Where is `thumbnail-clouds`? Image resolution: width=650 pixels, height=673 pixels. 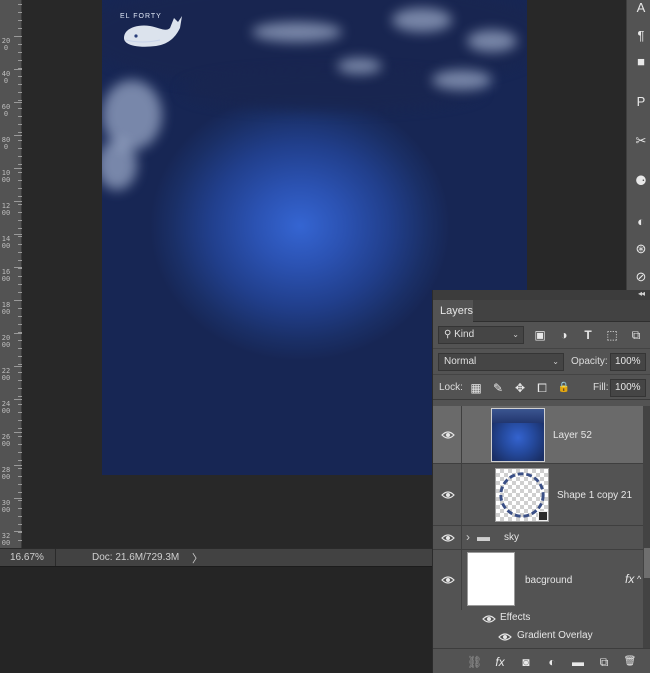 thumbnail-clouds is located at coordinates (518, 416).